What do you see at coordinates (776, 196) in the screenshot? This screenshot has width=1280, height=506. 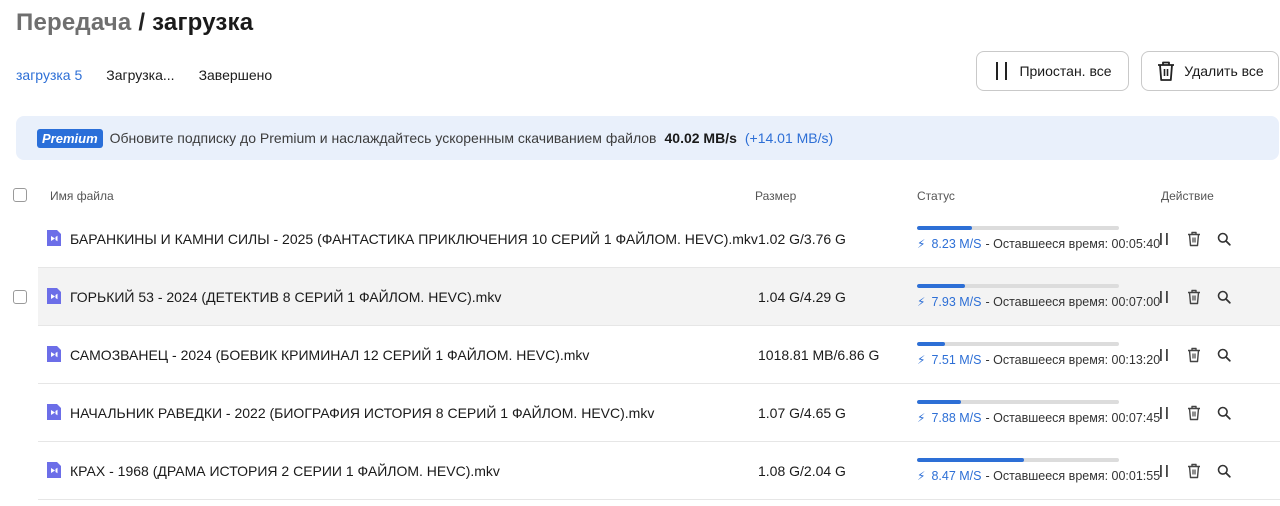 I see `column-header-size: Размер` at bounding box center [776, 196].